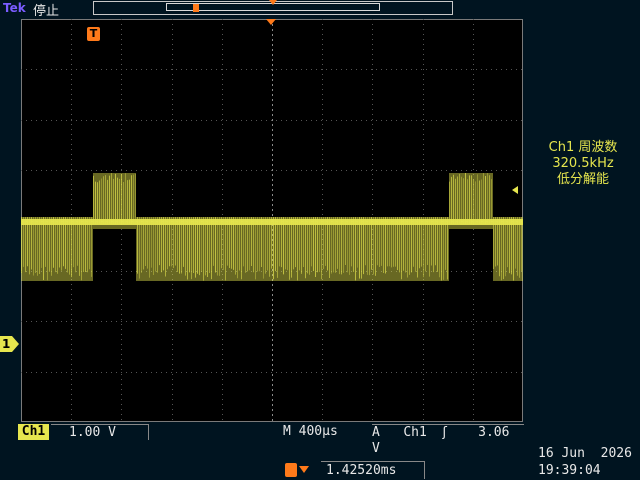  What do you see at coordinates (318, 431) in the screenshot?
I see `timebase-value: 400µs` at bounding box center [318, 431].